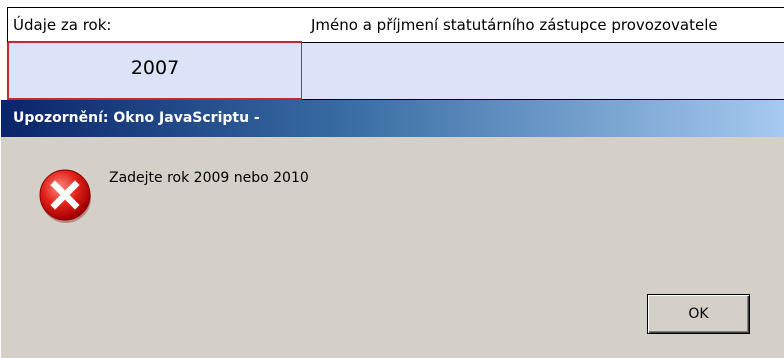 Image resolution: width=784 pixels, height=358 pixels. What do you see at coordinates (66, 196) in the screenshot?
I see `error-icon` at bounding box center [66, 196].